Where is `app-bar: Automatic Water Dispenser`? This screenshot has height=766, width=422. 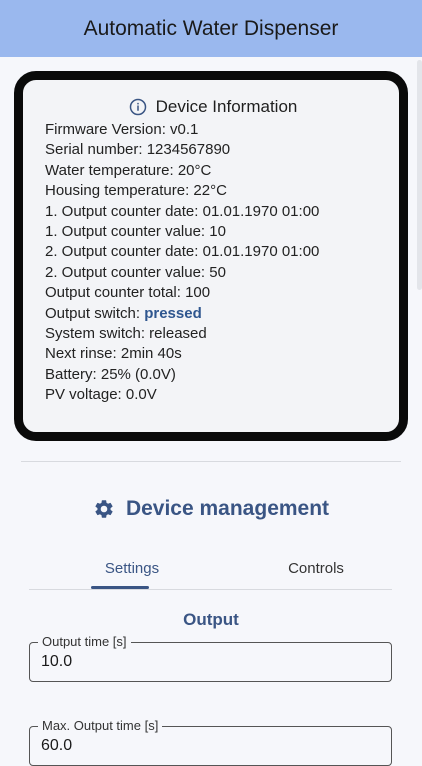
app-bar: Automatic Water Dispenser is located at coordinates (211, 28).